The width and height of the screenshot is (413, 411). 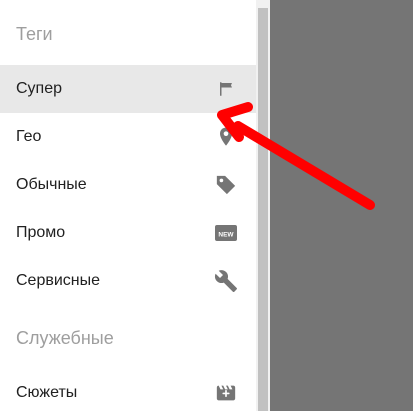 I want to click on location-pin-icon, so click(x=226, y=137).